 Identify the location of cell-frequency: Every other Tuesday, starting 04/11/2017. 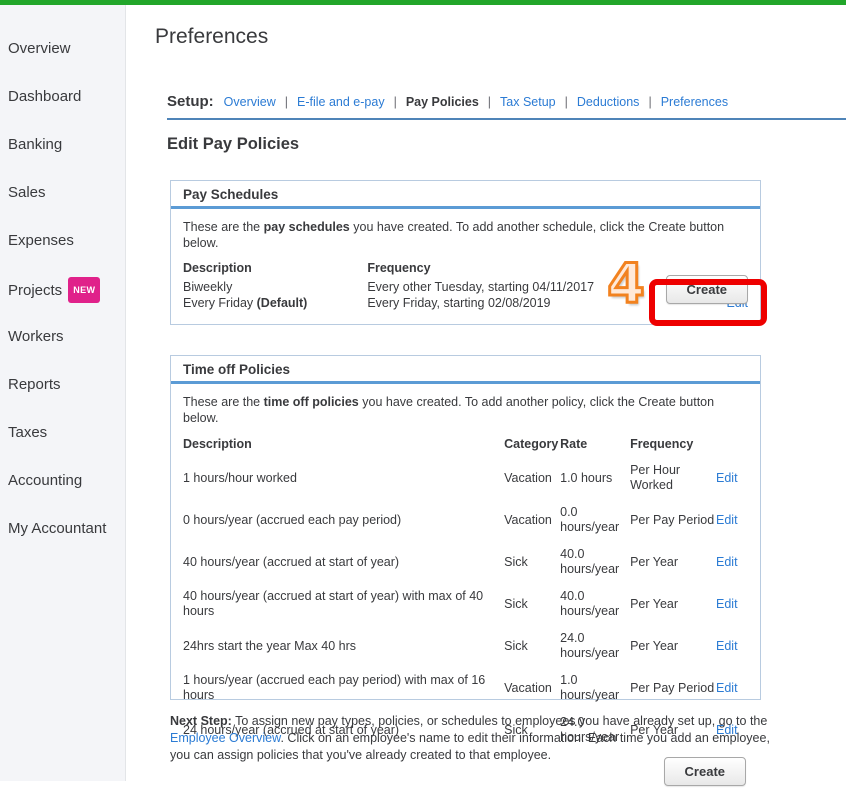
(481, 287).